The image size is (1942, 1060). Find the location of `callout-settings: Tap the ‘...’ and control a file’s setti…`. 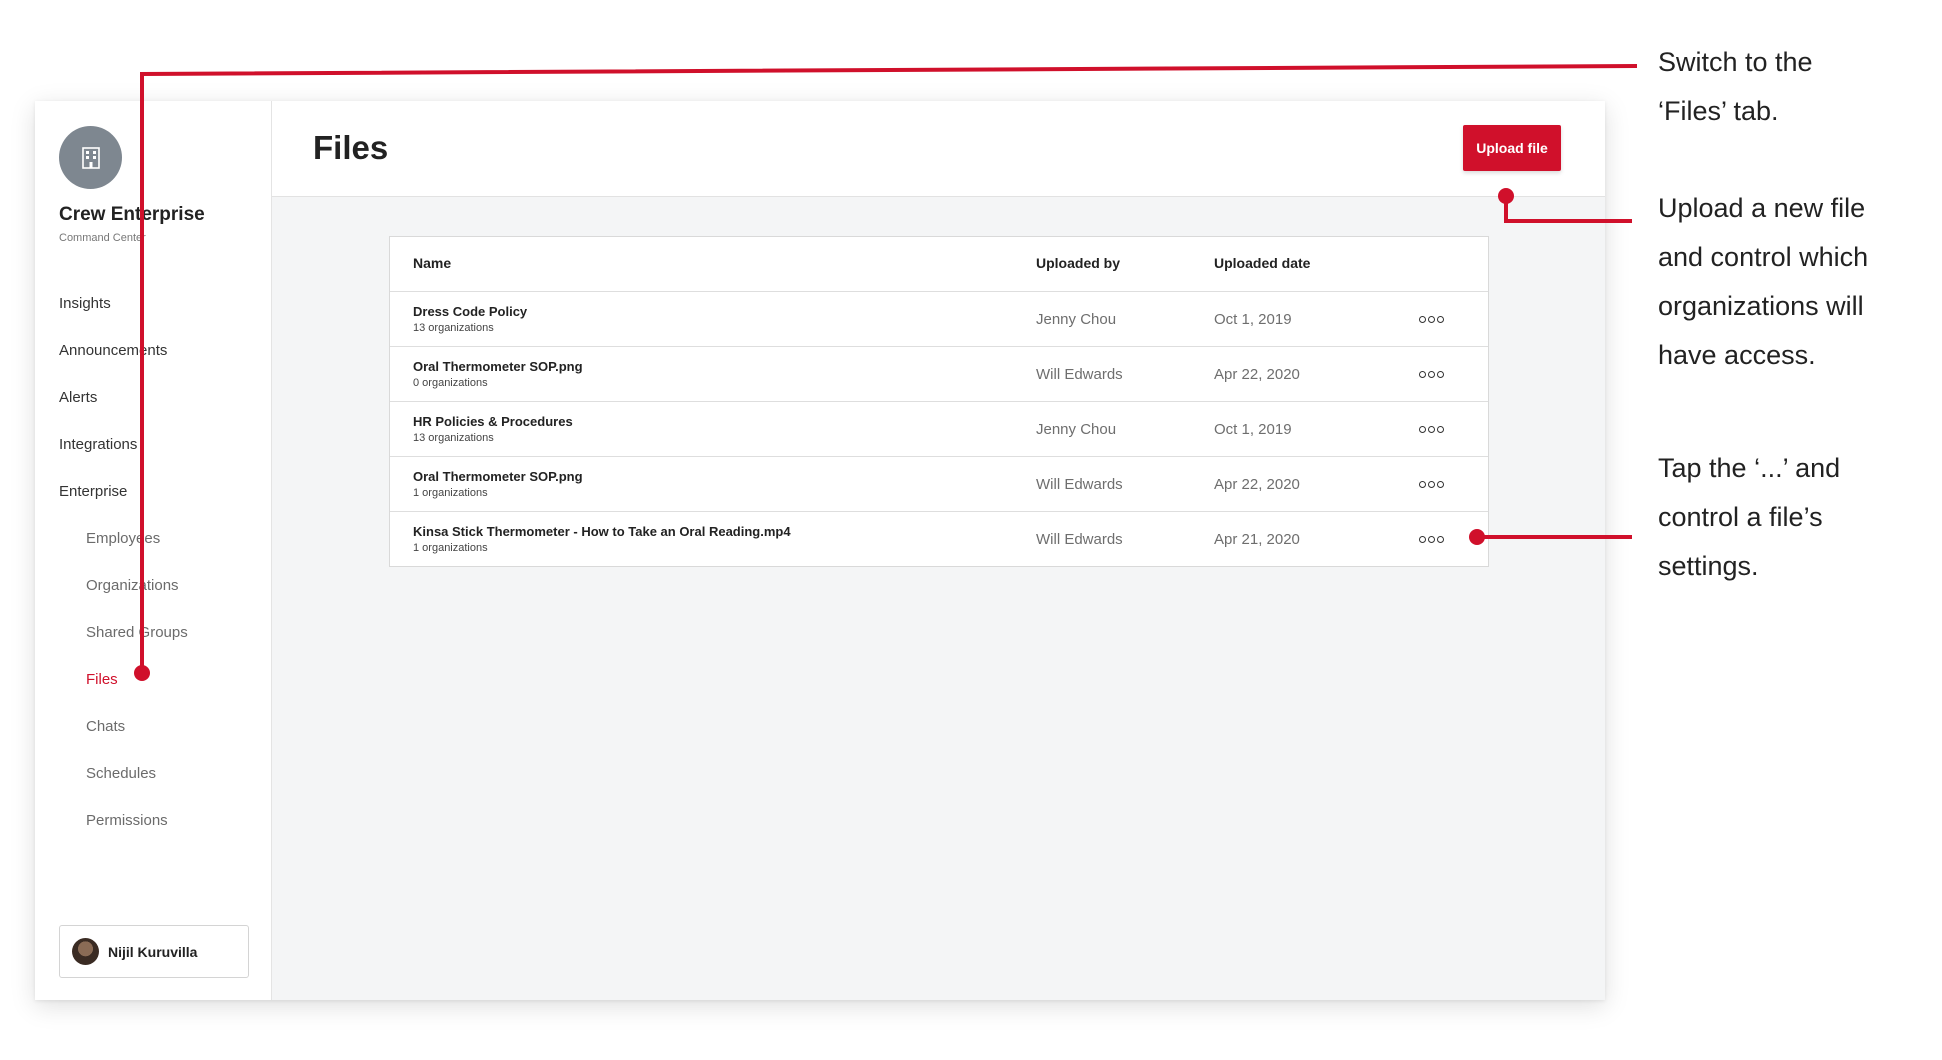

callout-settings: Tap the ‘...’ and control a file’s setti… is located at coordinates (1793, 517).